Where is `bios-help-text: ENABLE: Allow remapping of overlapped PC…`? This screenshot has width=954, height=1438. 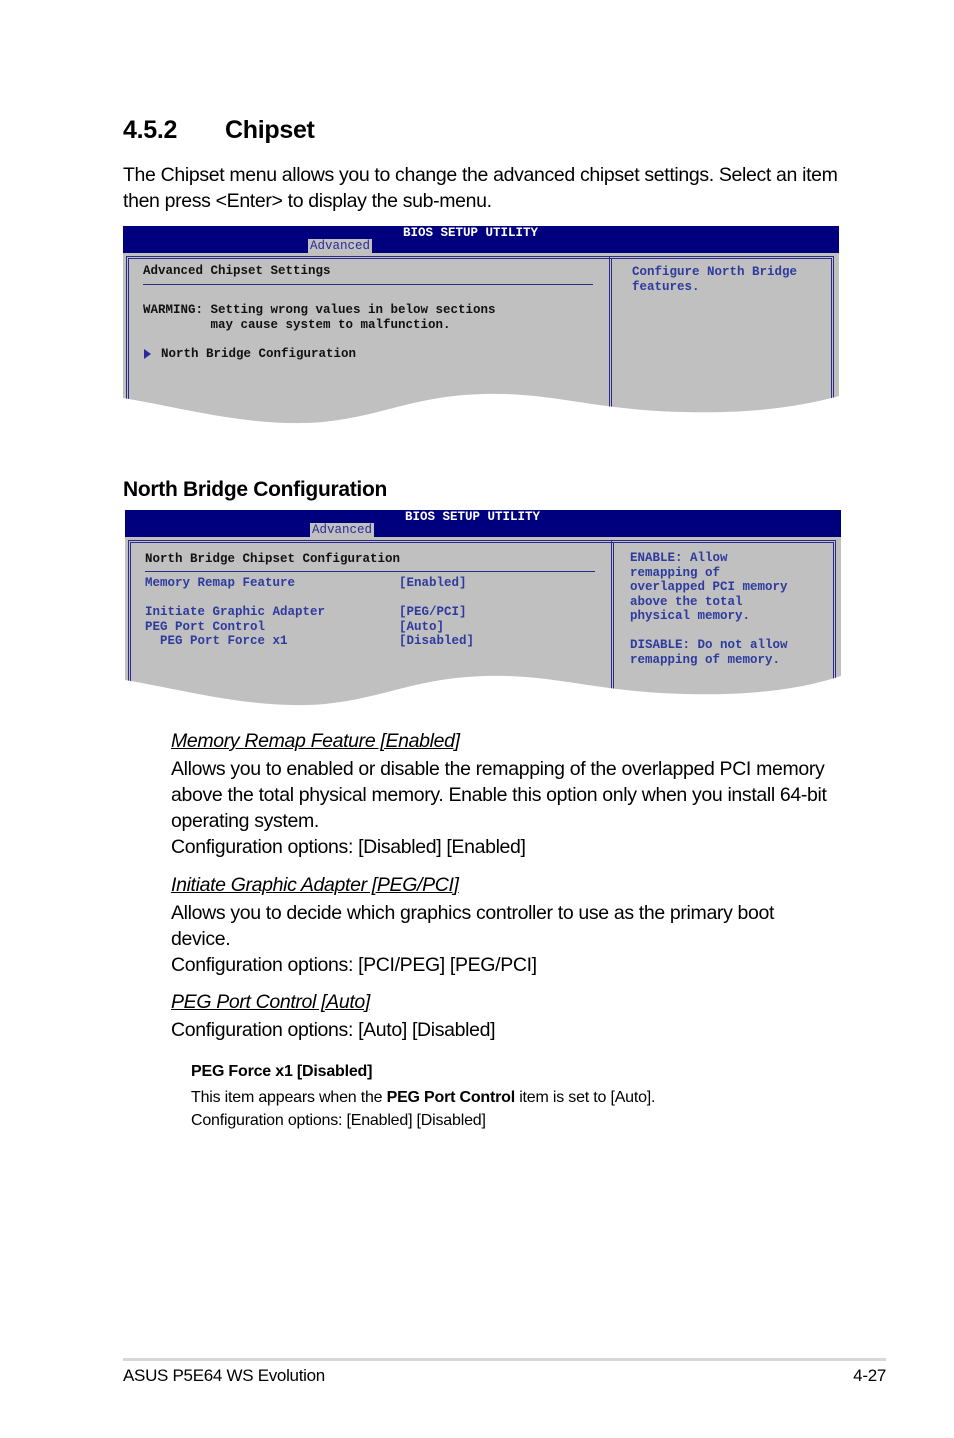 bios-help-text: ENABLE: Allow remapping of overlapped PC… is located at coordinates (709, 609).